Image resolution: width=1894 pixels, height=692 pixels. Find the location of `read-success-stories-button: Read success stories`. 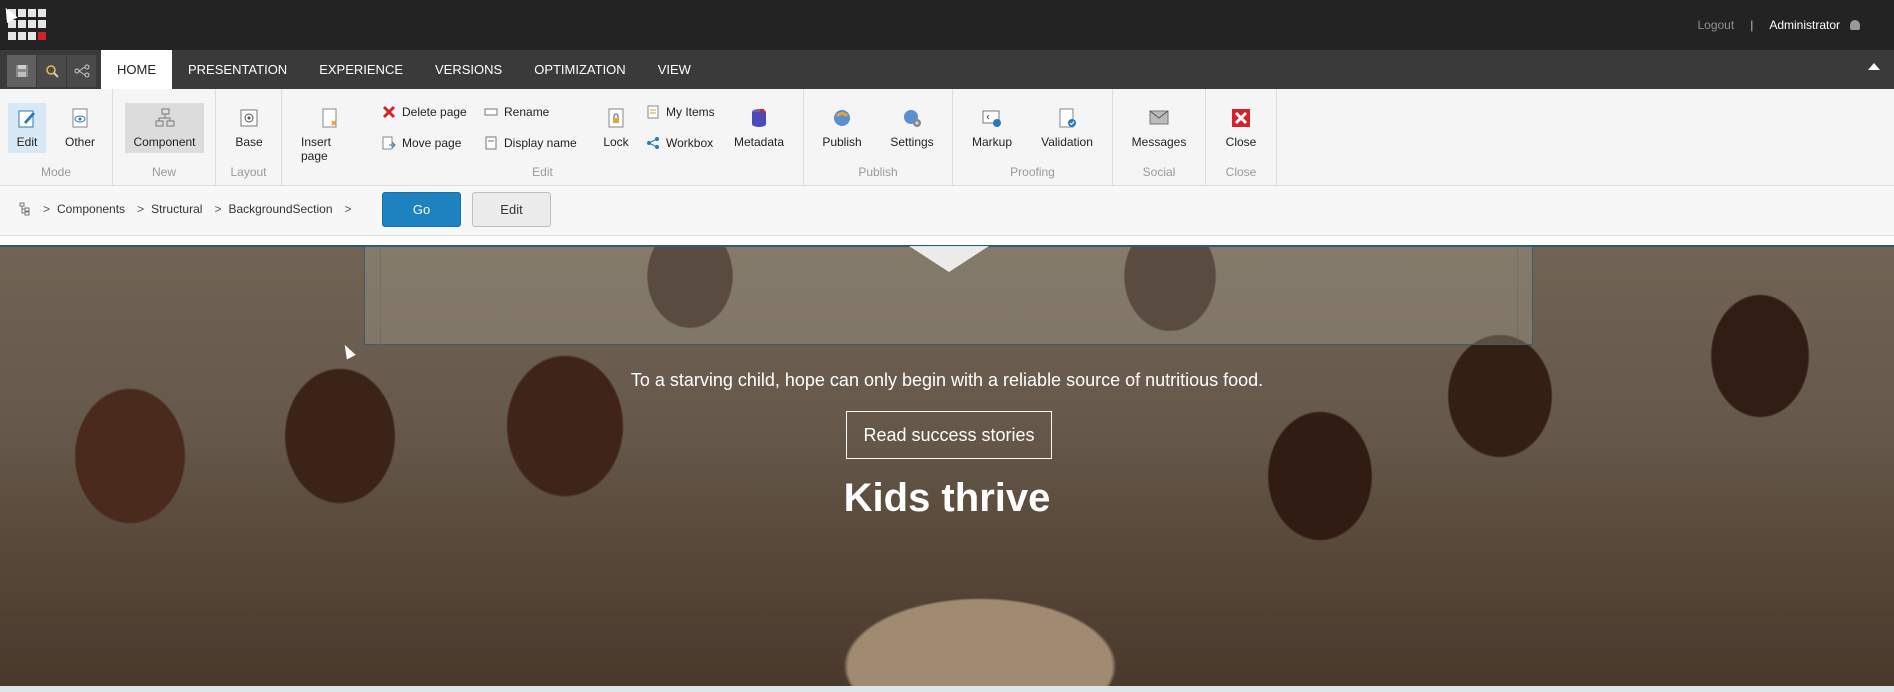

read-success-stories-button: Read success stories is located at coordinates (949, 435).